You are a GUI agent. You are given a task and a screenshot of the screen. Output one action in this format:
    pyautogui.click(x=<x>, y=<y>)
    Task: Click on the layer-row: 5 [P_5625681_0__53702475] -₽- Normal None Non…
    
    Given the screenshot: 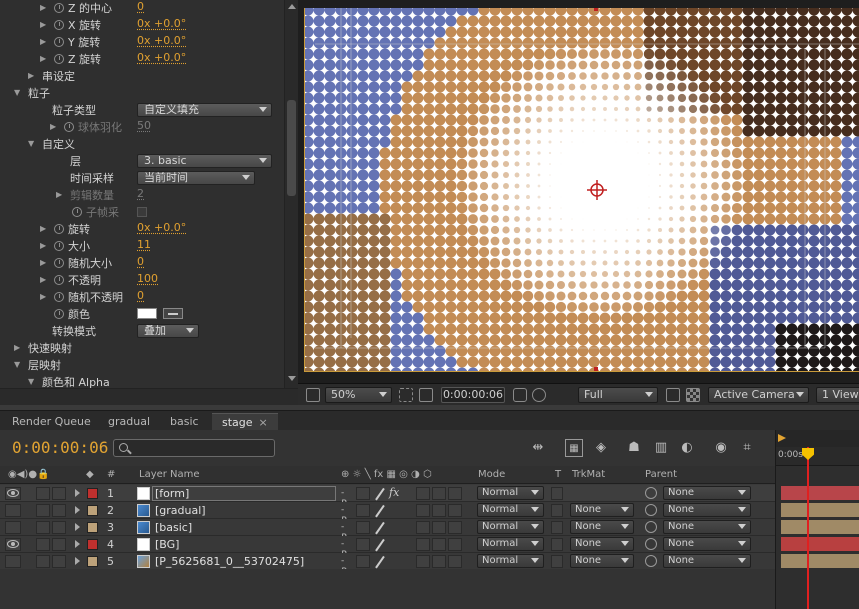 What is the action you would take?
    pyautogui.click(x=387, y=565)
    